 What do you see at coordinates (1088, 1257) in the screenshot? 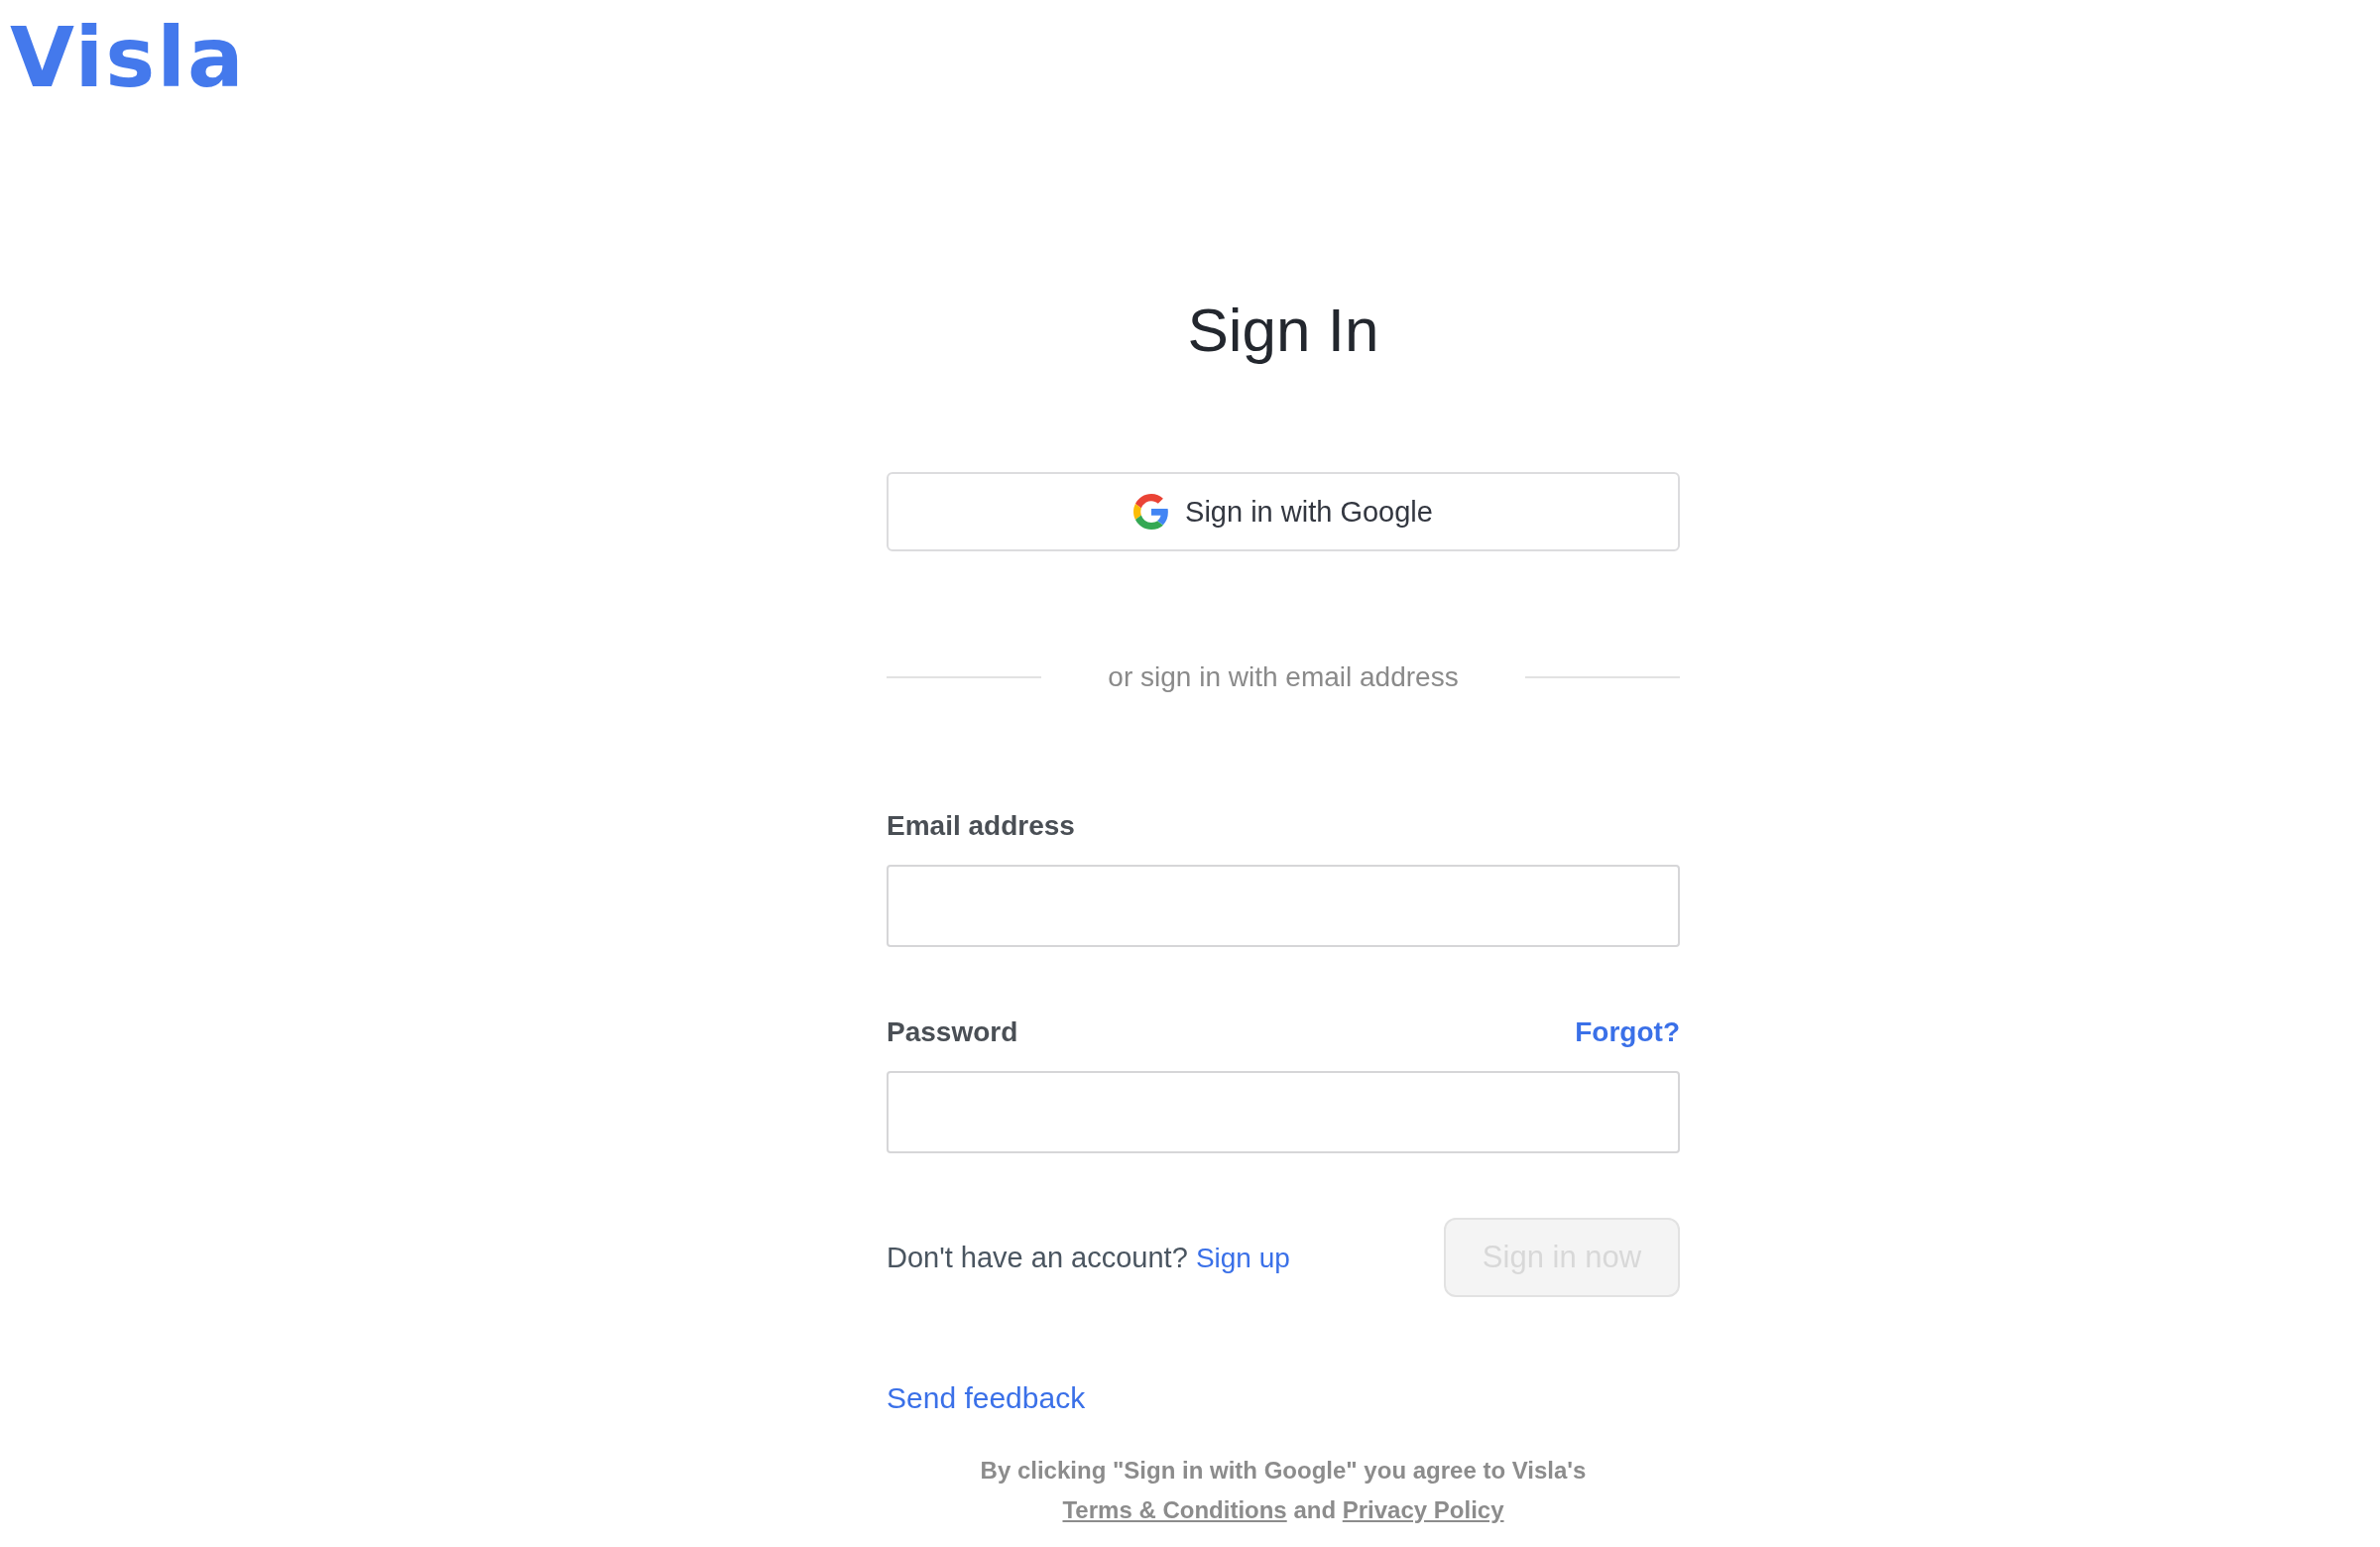
I see `signup-prompt: Don't have an account? Sign up` at bounding box center [1088, 1257].